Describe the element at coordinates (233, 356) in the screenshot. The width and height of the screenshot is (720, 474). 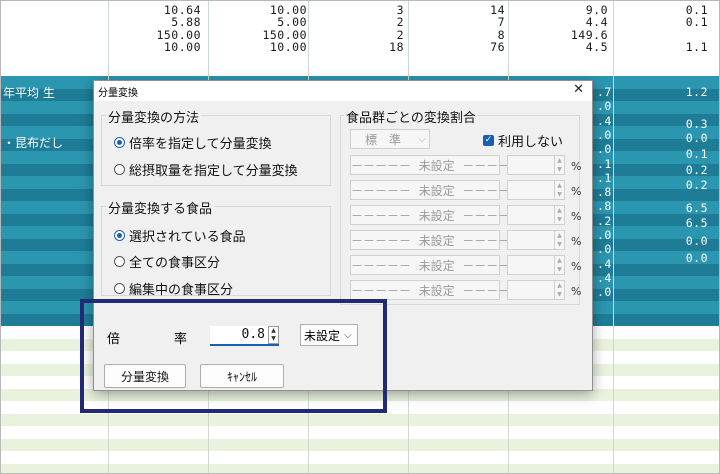
I see `highlight-box` at that location.